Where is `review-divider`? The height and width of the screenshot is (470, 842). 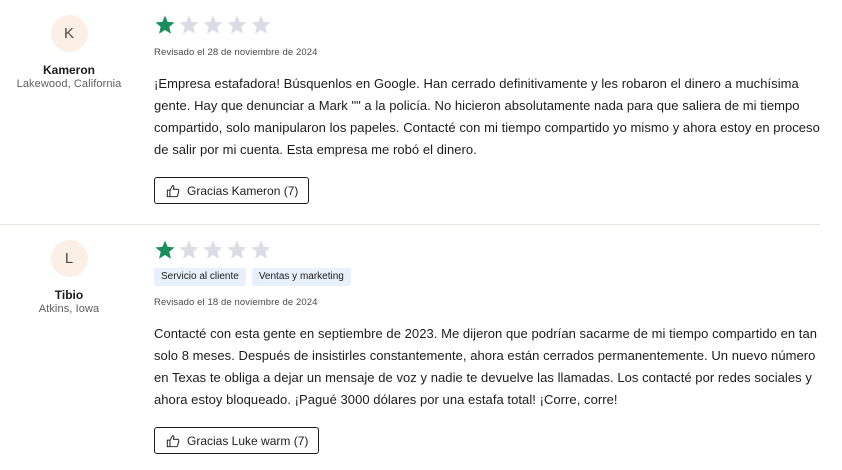
review-divider is located at coordinates (410, 224).